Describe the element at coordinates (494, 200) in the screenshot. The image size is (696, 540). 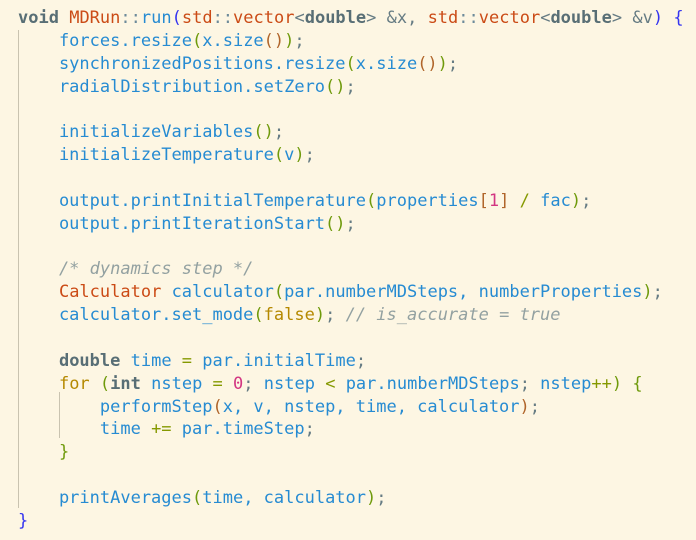
I see `code-token: 1` at that location.